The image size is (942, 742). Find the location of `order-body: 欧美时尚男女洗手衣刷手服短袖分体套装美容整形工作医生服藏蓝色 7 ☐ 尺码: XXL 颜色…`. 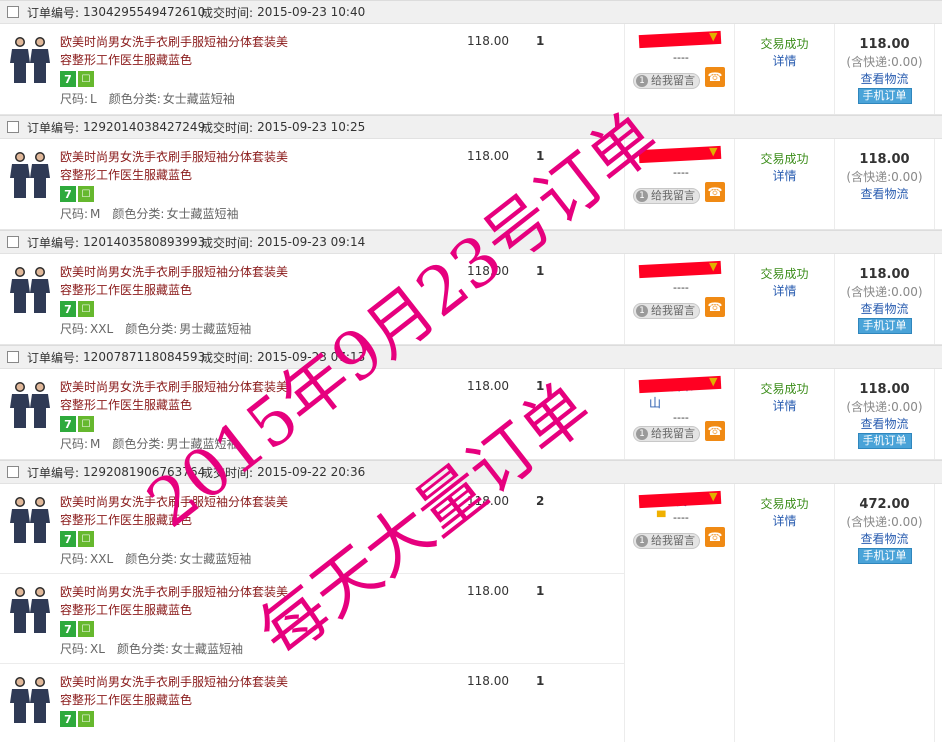

order-body: 欧美时尚男女洗手衣刷手服短袖分体套装美容整形工作医生服藏蓝色 7 ☐ 尺码: XXL 颜色… is located at coordinates (471, 299).